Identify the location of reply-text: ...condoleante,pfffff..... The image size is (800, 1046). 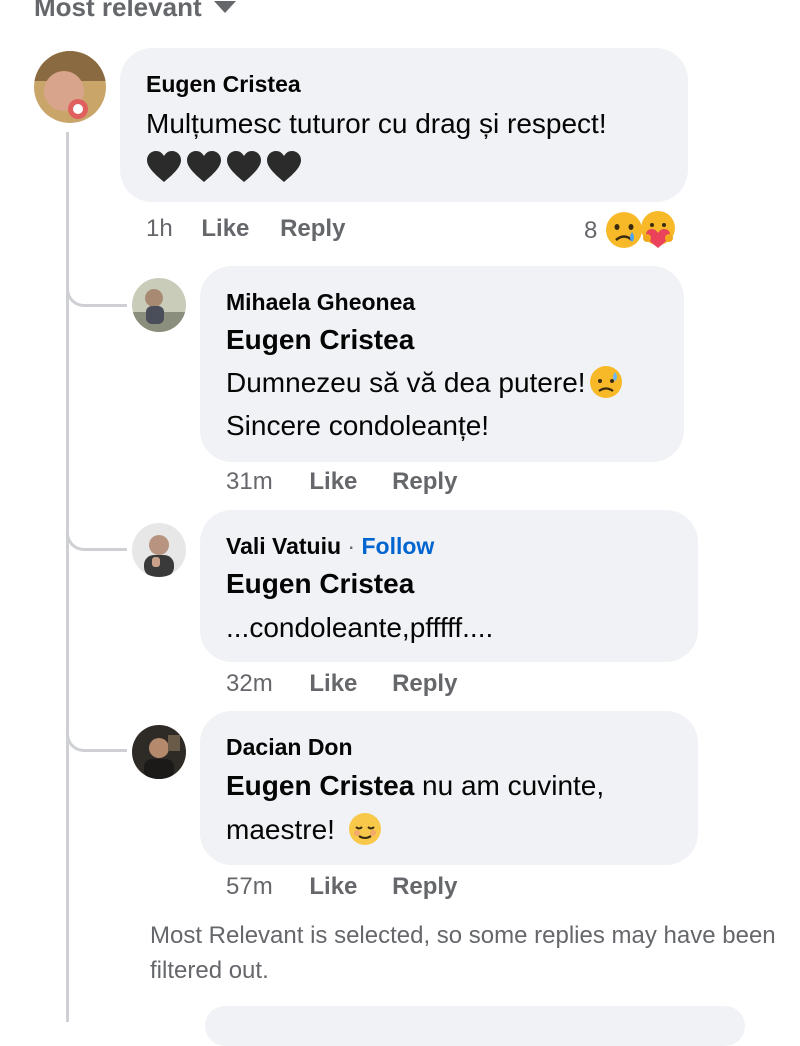
(360, 627).